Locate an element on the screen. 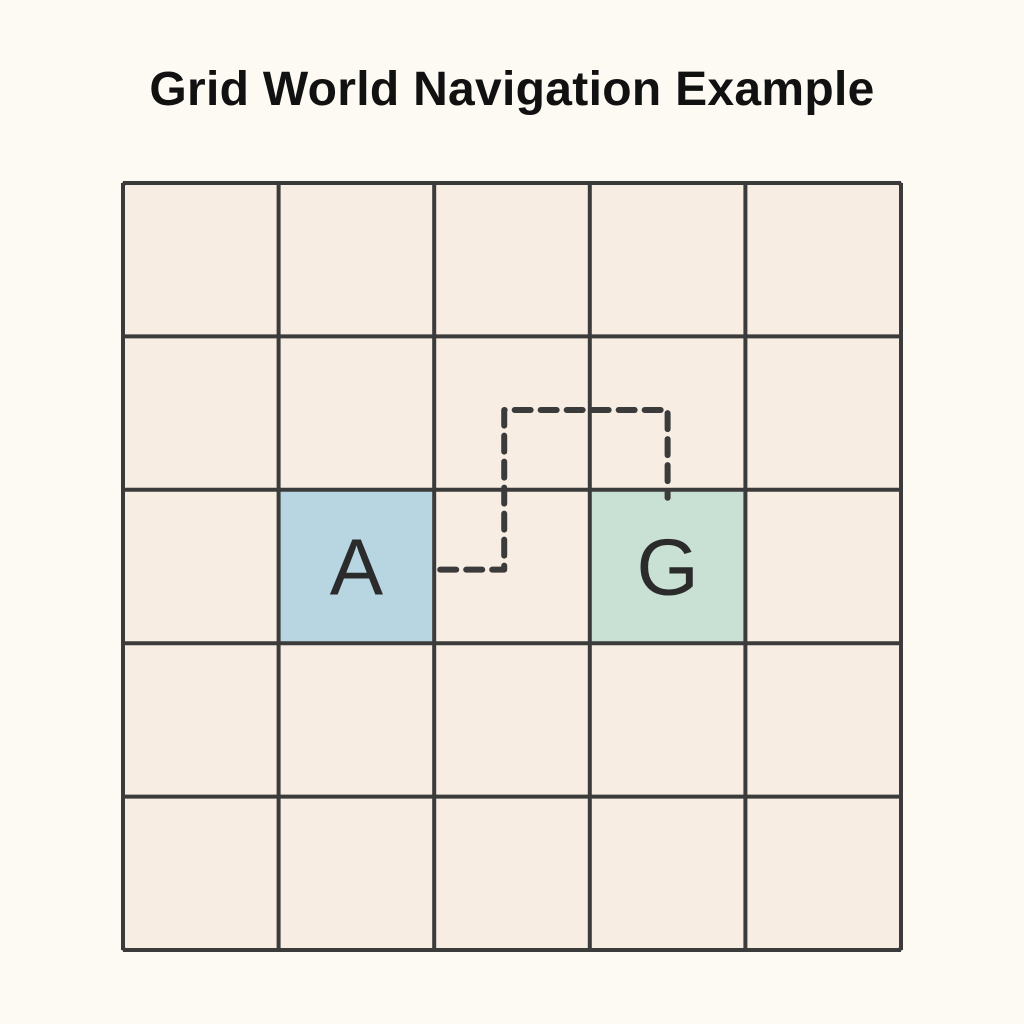  agent-label: A is located at coordinates (357, 567).